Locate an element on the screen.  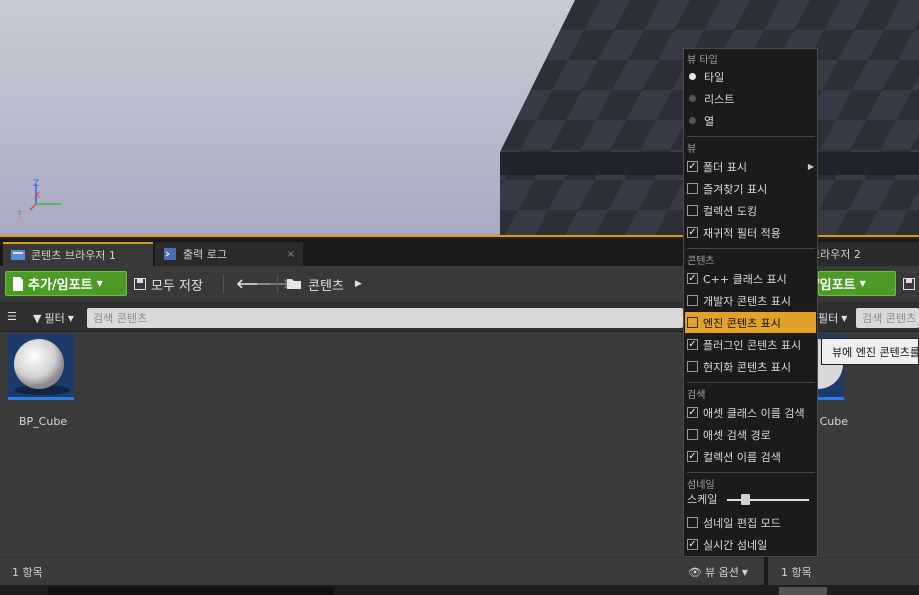
view-options-button: 👁 뷰 옵션 ▼ is located at coordinates (718, 572).